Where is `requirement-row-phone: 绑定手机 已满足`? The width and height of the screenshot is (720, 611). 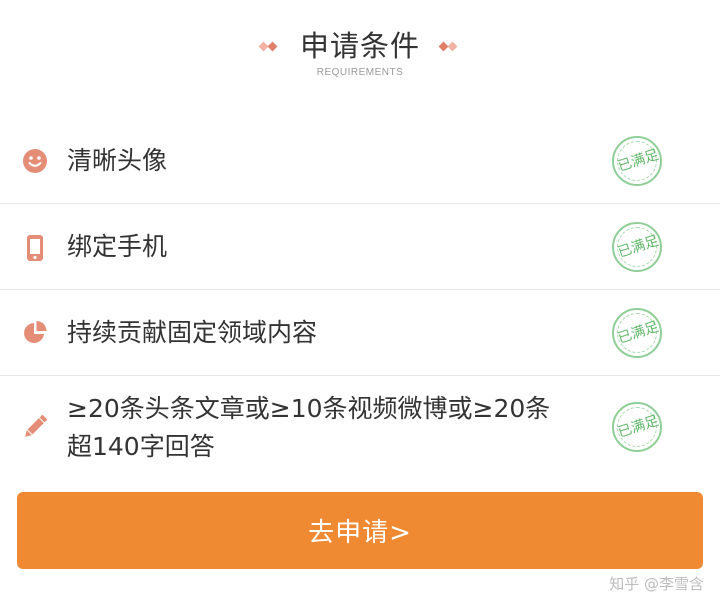 requirement-row-phone: 绑定手机 已满足 is located at coordinates (360, 247).